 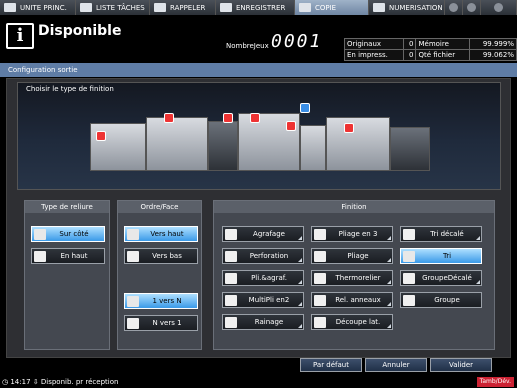 I want to click on order-1-to-n-button: 1 vers N, so click(x=161, y=301).